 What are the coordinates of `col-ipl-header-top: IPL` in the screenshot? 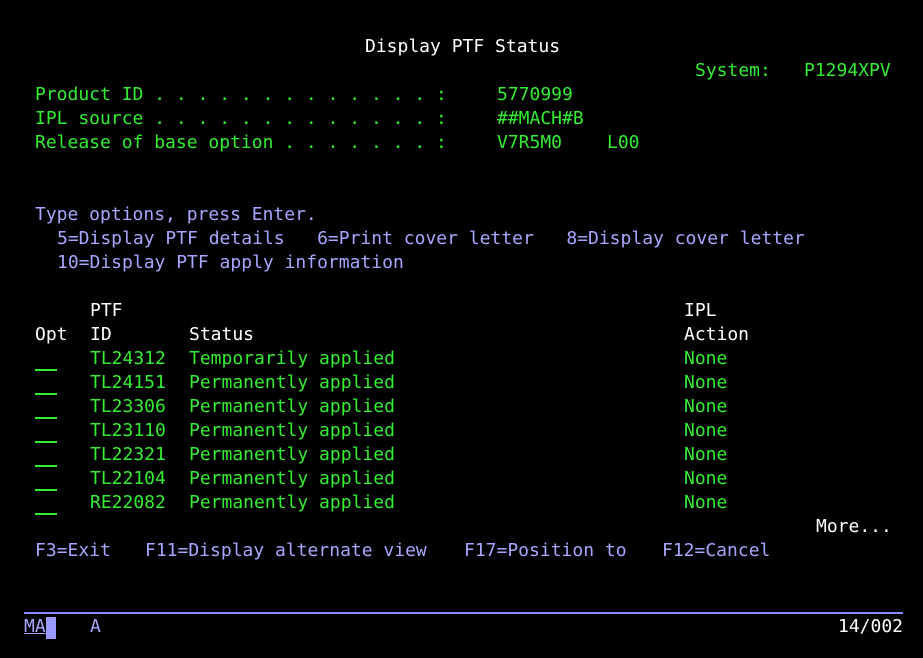 It's located at (700, 310).